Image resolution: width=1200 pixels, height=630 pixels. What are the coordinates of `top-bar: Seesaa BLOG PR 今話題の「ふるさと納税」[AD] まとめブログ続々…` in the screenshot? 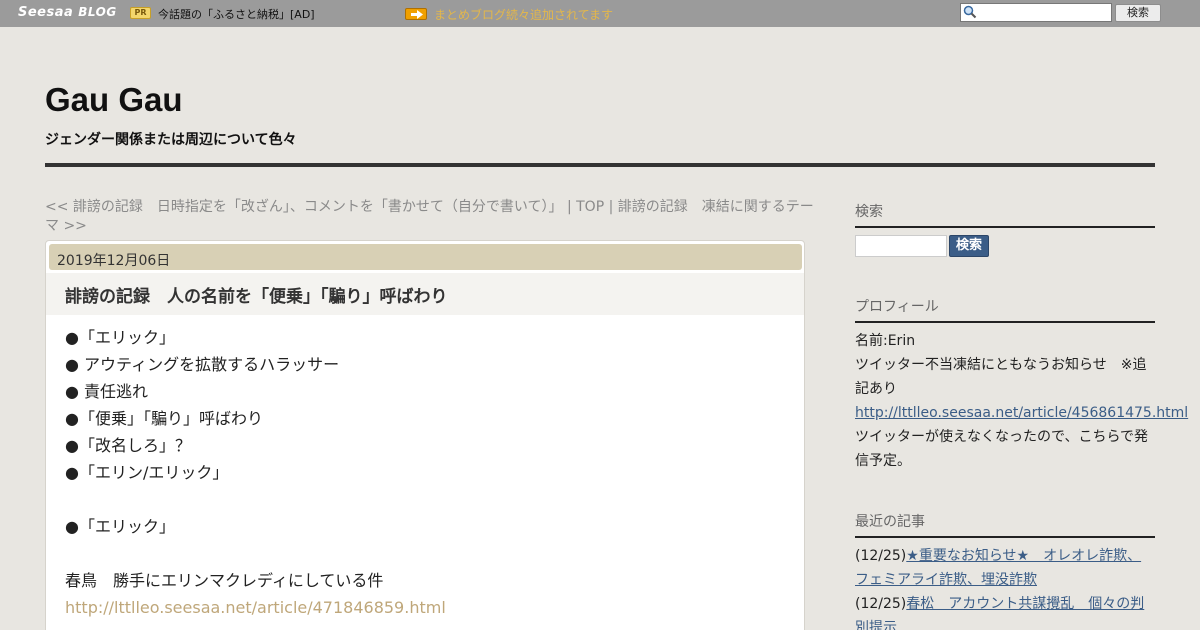 It's located at (600, 13).